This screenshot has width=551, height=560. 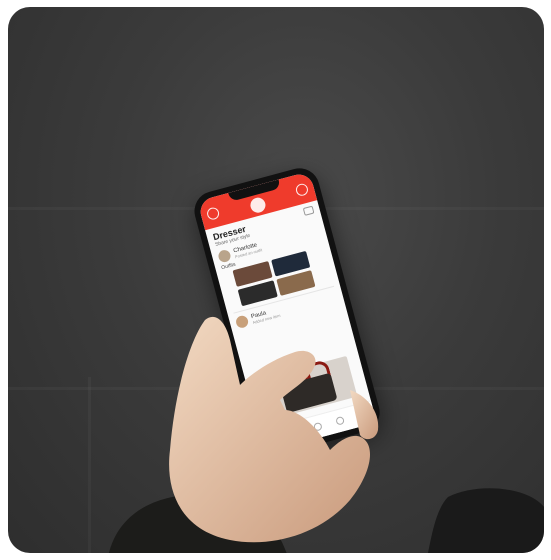 I want to click on avatar, so click(x=224, y=256).